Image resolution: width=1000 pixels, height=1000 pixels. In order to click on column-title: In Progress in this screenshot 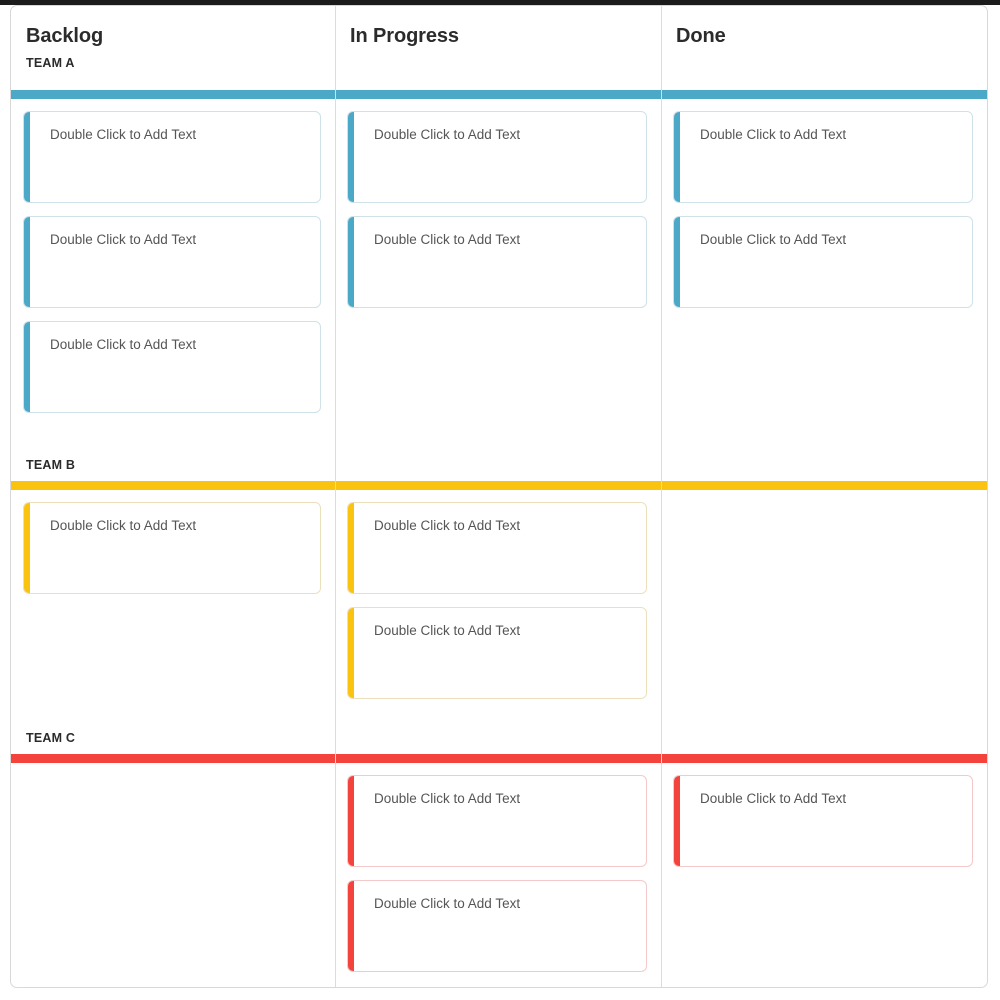, I will do `click(404, 36)`.